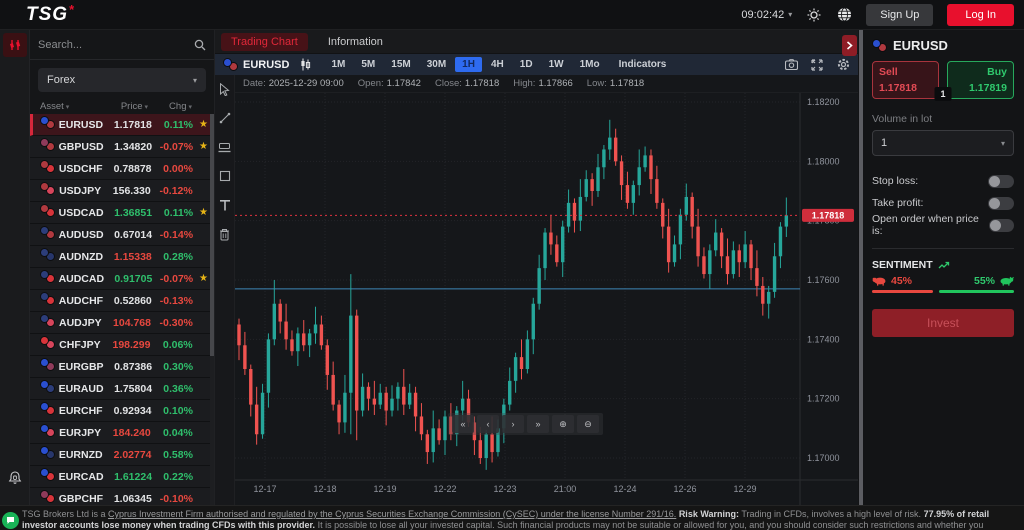 This screenshot has width=1024, height=530. I want to click on watchlist-row-audcad: AUDCAD 0.91705 -0.07% ★, so click(122, 279).